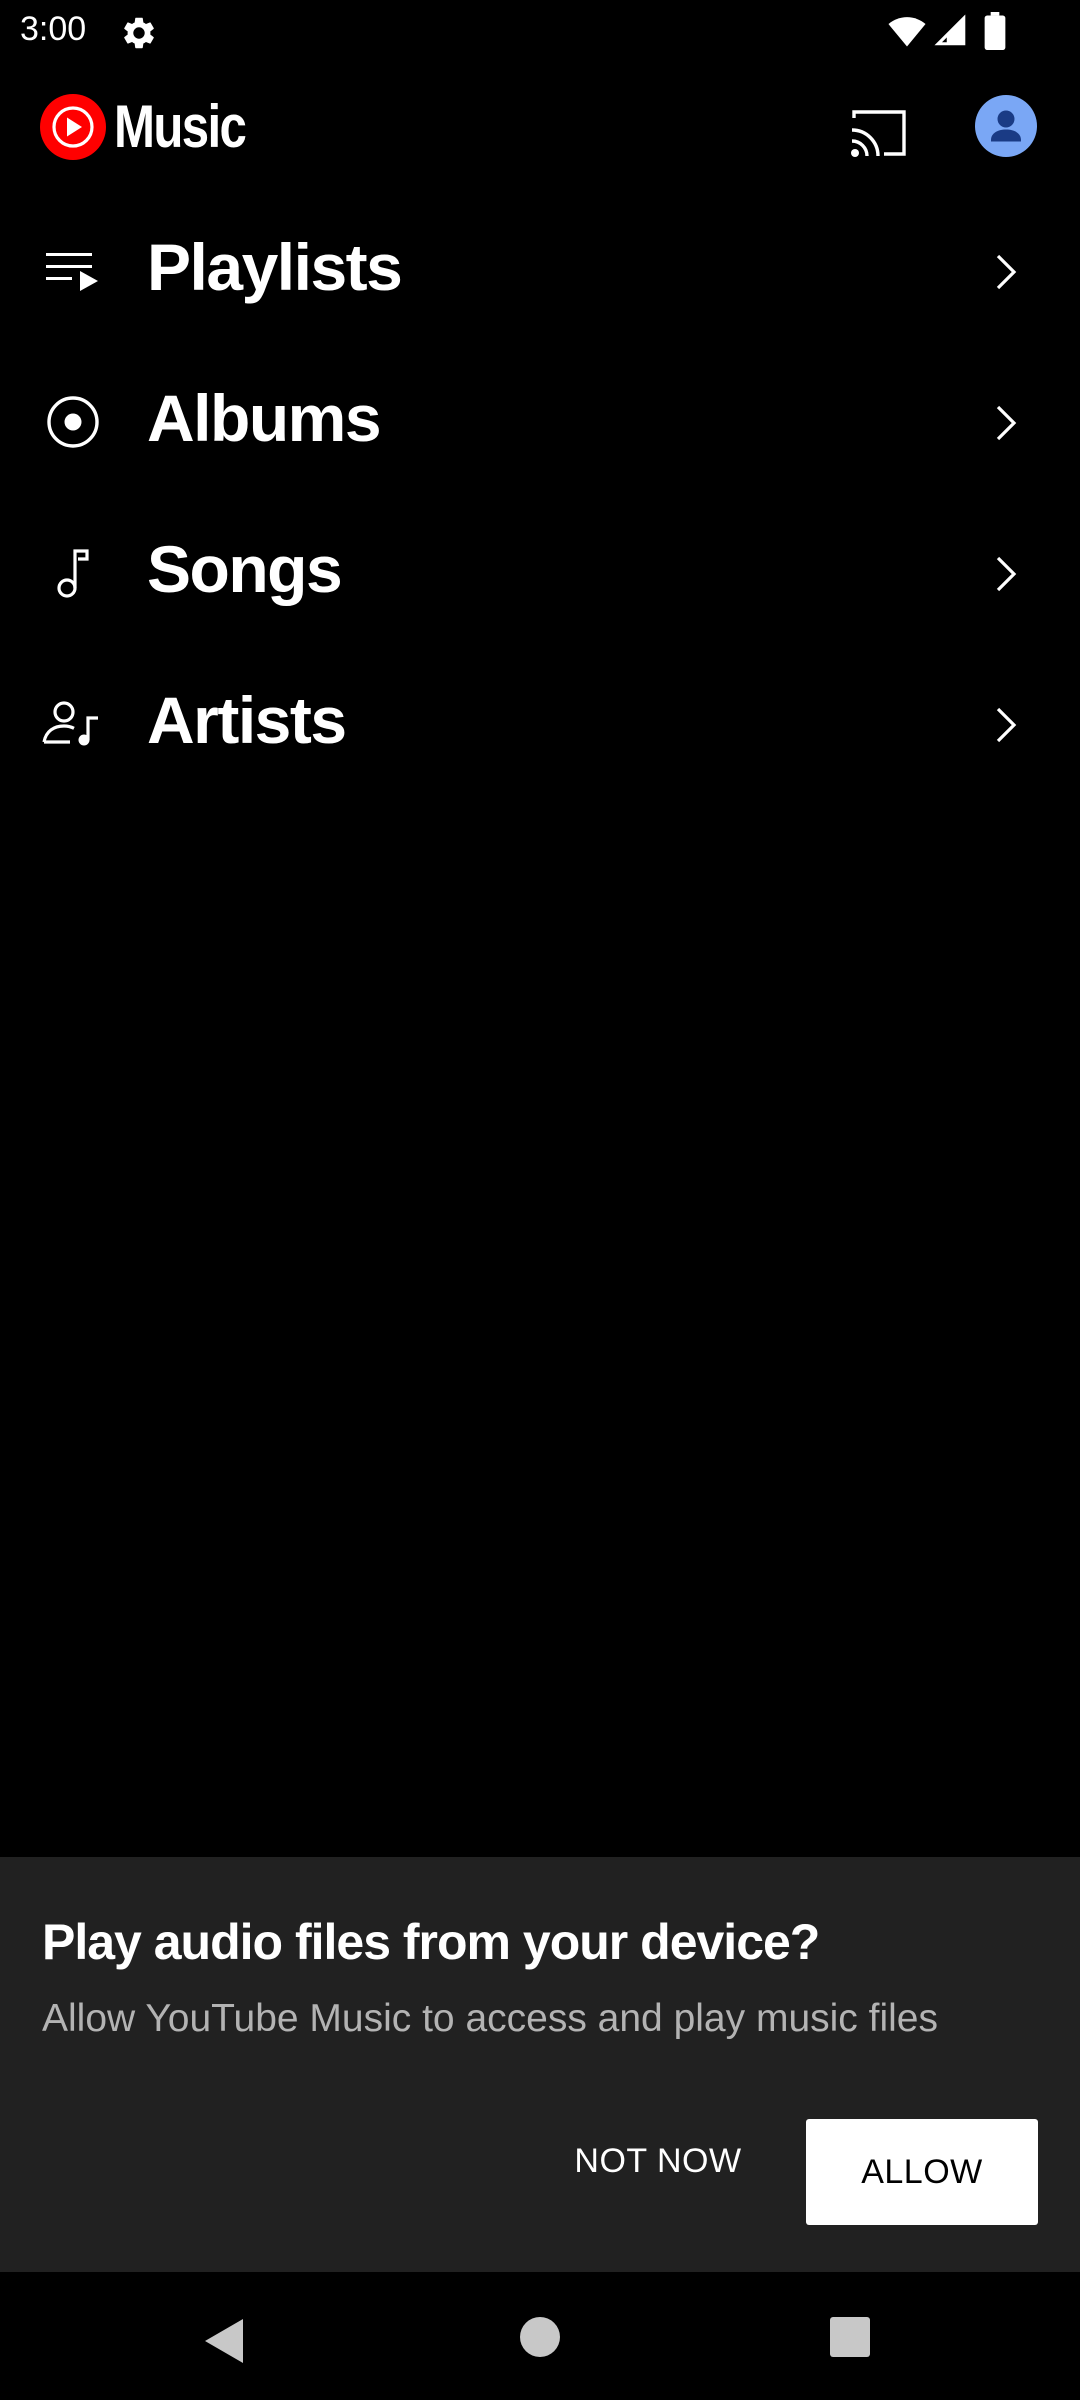 This screenshot has width=1080, height=2400. I want to click on battery-icon, so click(995, 31).